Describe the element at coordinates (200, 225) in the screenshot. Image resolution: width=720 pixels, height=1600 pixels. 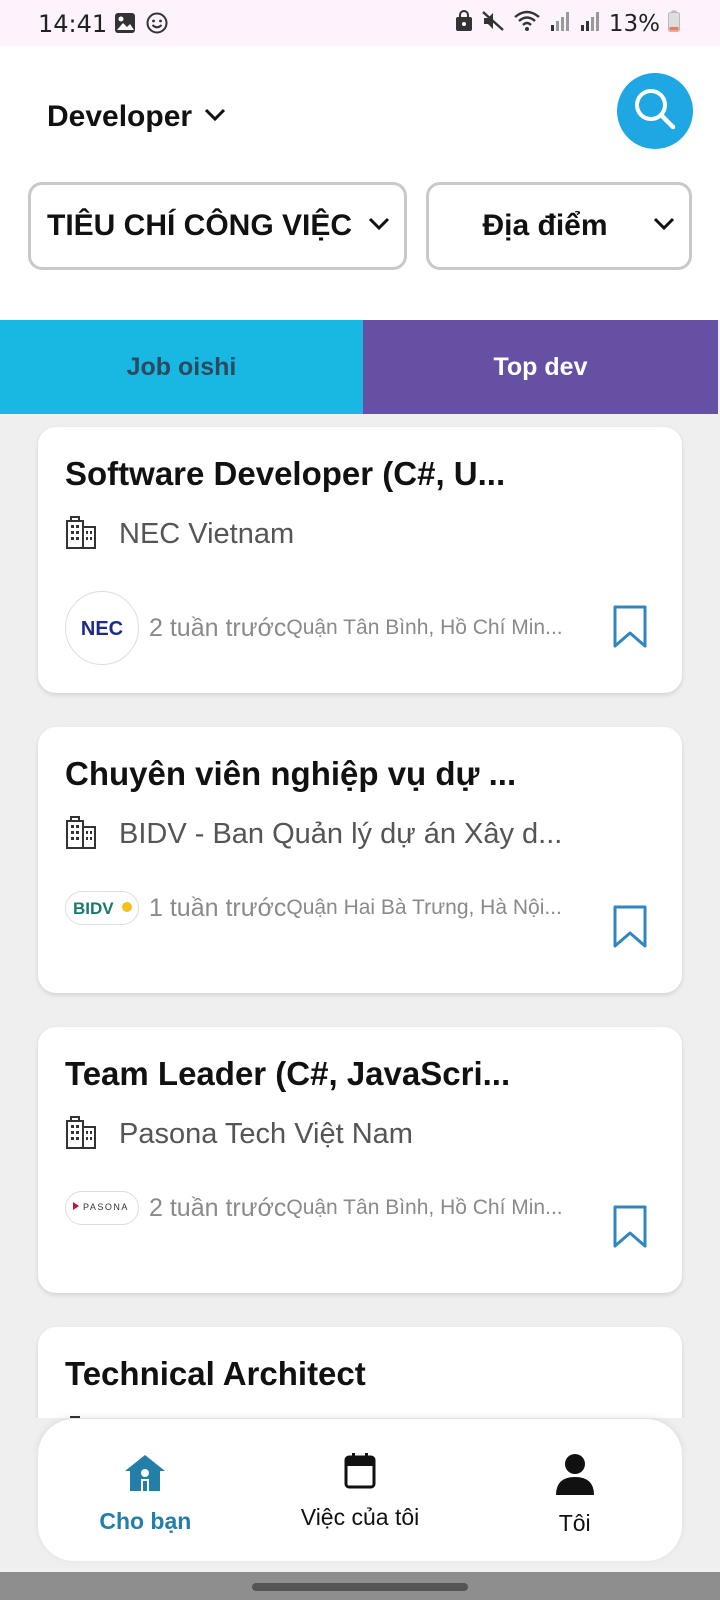
I see `criteria-label: TIÊU CHÍ CÔNG VIỆC` at that location.